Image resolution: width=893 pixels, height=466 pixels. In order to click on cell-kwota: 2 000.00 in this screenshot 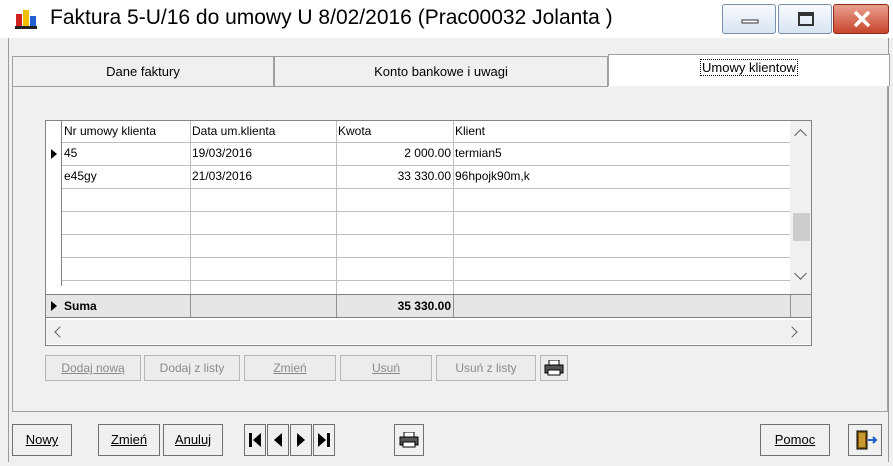, I will do `click(394, 153)`.